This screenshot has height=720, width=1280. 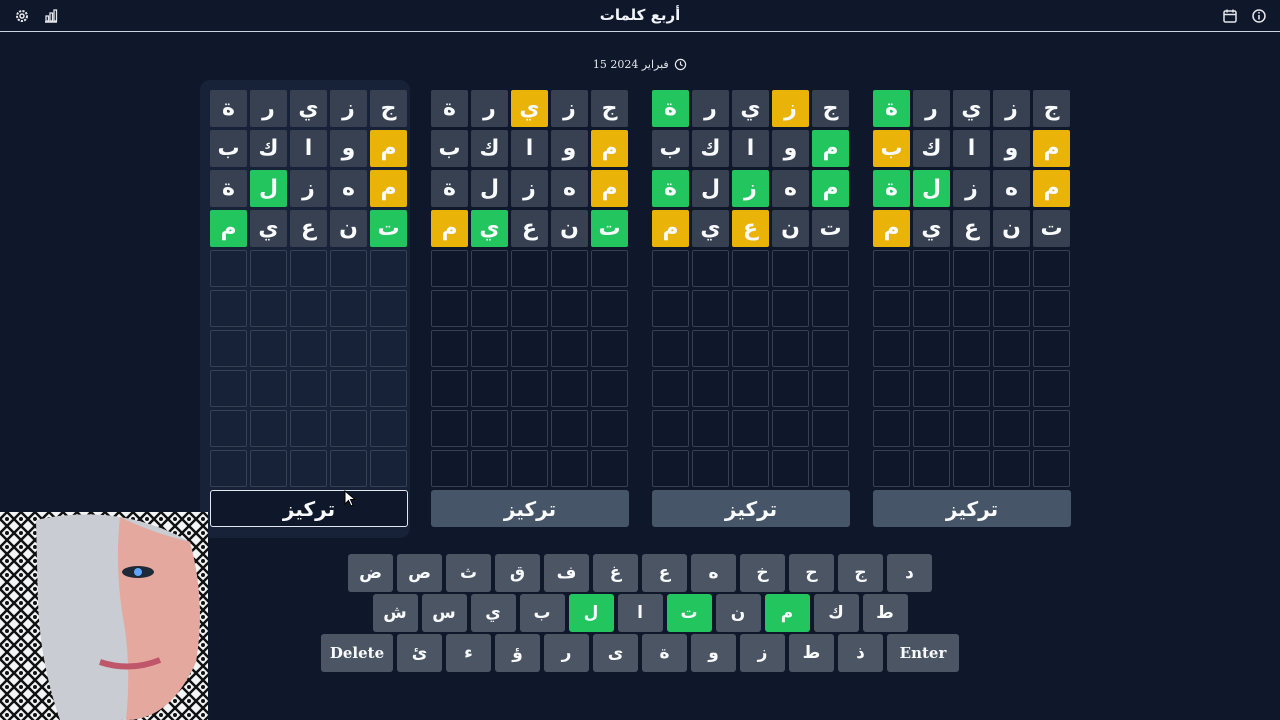 What do you see at coordinates (529, 288) in the screenshot?
I see `letter-grid: جزيرةمواكبمهزلةتنعيم` at bounding box center [529, 288].